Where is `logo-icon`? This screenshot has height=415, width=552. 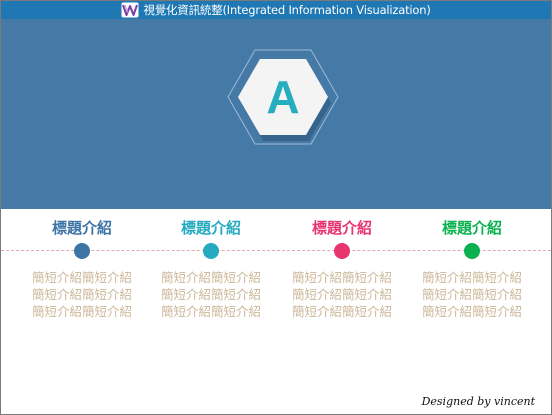
logo-icon is located at coordinates (130, 10).